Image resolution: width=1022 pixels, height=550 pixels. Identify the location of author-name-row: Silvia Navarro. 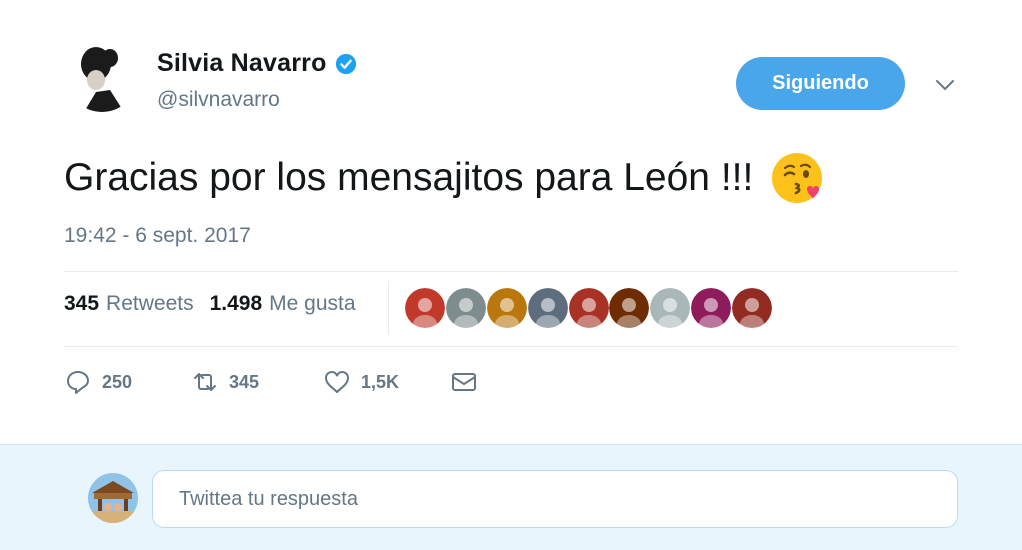
(257, 63).